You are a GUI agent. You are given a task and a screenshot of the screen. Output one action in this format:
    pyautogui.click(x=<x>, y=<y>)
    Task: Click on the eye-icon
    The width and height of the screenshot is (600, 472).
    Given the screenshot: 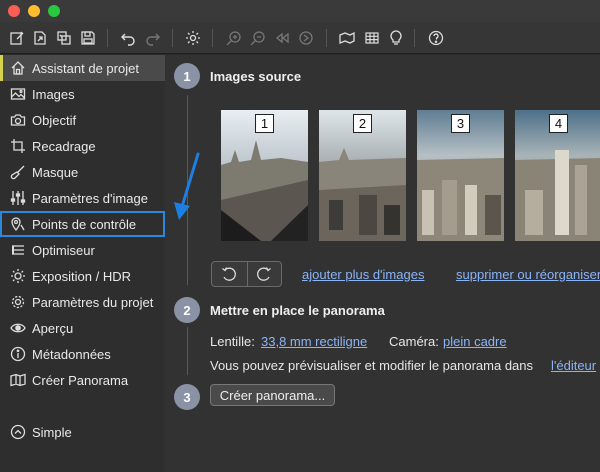 What is the action you would take?
    pyautogui.click(x=18, y=328)
    